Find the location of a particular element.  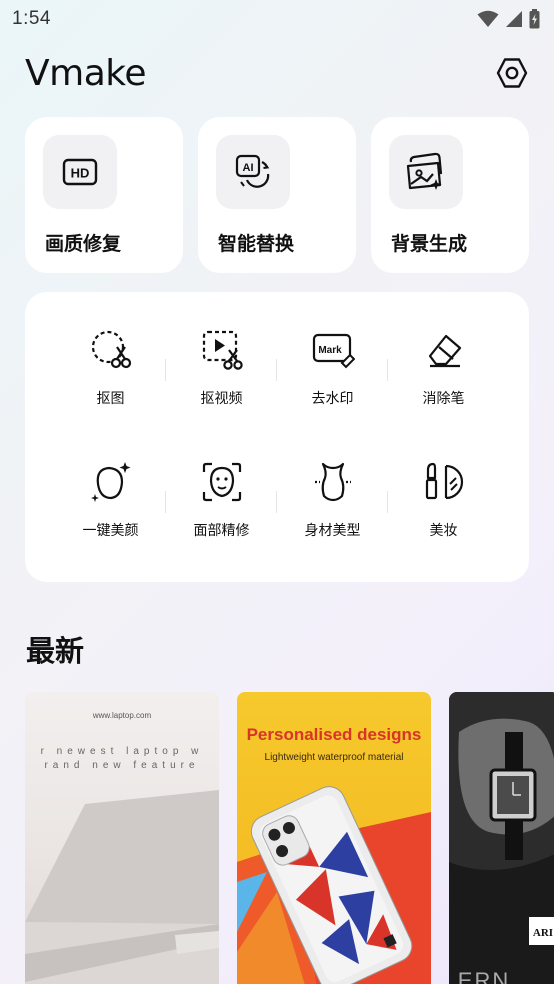

feature-label: 画质修复 is located at coordinates (83, 244).